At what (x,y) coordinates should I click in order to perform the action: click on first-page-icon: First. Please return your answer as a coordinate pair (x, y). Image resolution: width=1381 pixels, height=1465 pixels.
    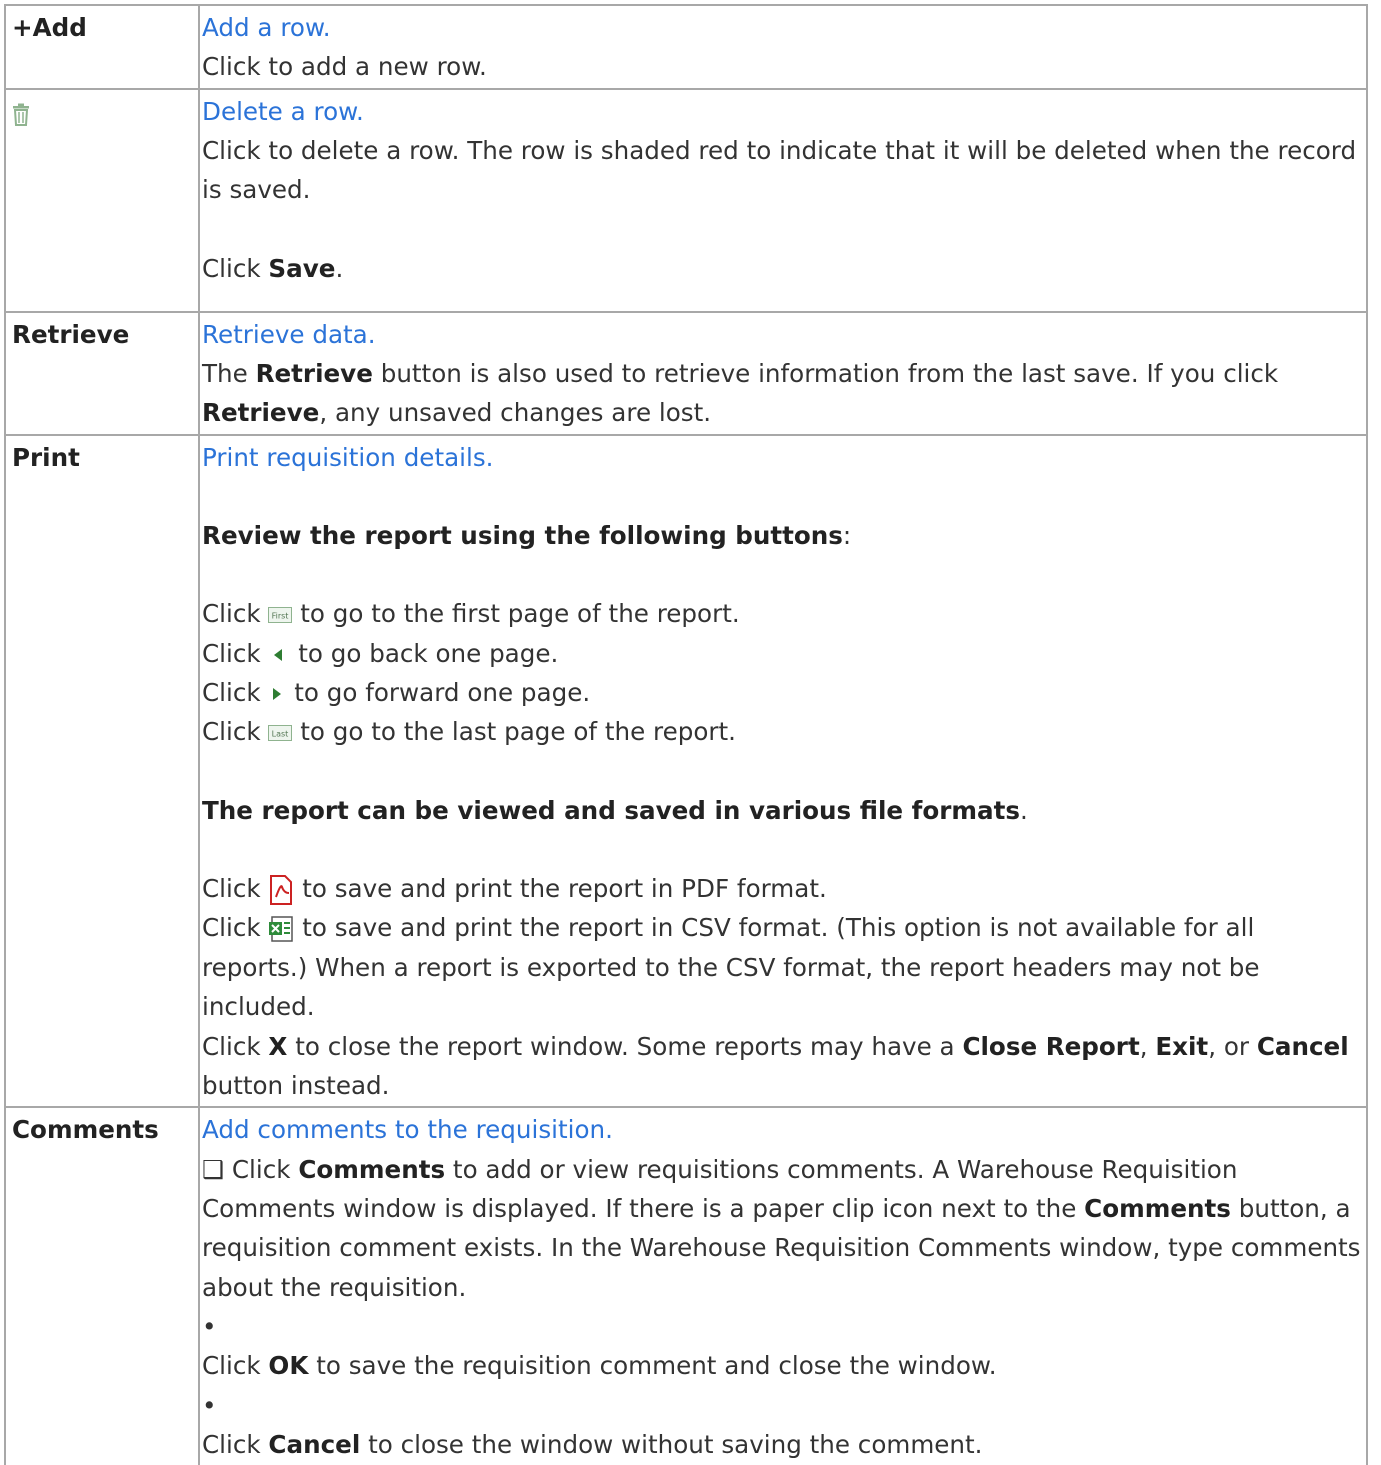
    Looking at the image, I should click on (280, 615).